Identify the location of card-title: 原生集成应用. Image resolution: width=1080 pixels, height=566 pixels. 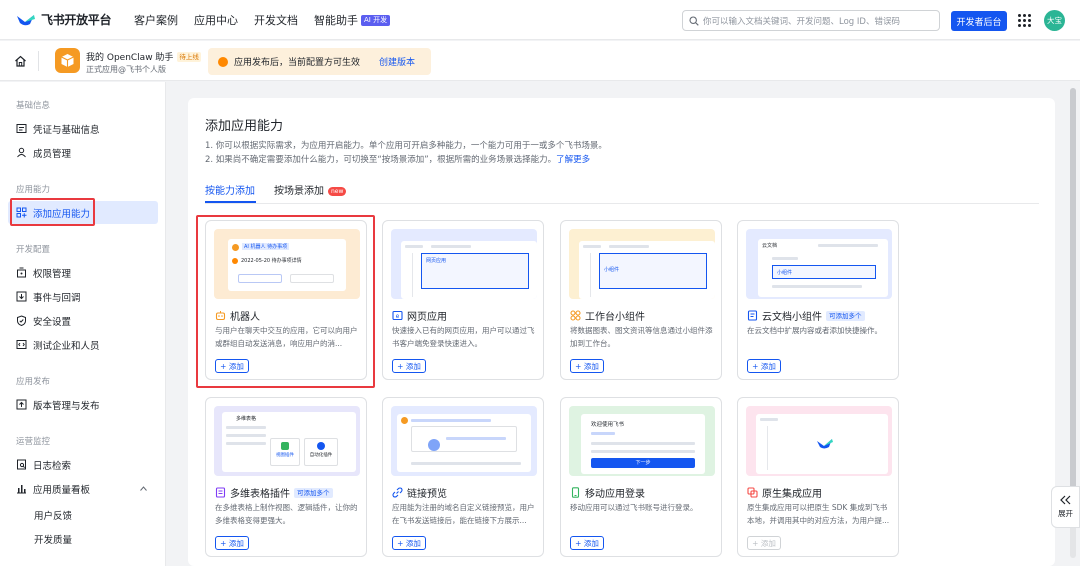
(784, 492).